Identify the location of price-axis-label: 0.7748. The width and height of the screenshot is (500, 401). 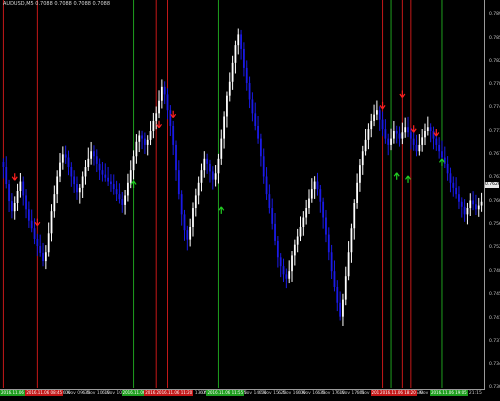
(494, 108).